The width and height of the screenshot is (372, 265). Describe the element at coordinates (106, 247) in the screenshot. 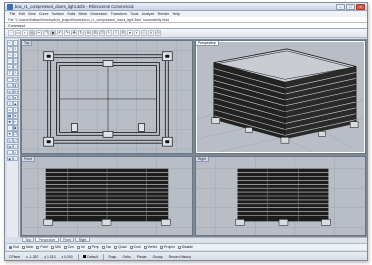

I see `osnap-tan: Tan` at that location.